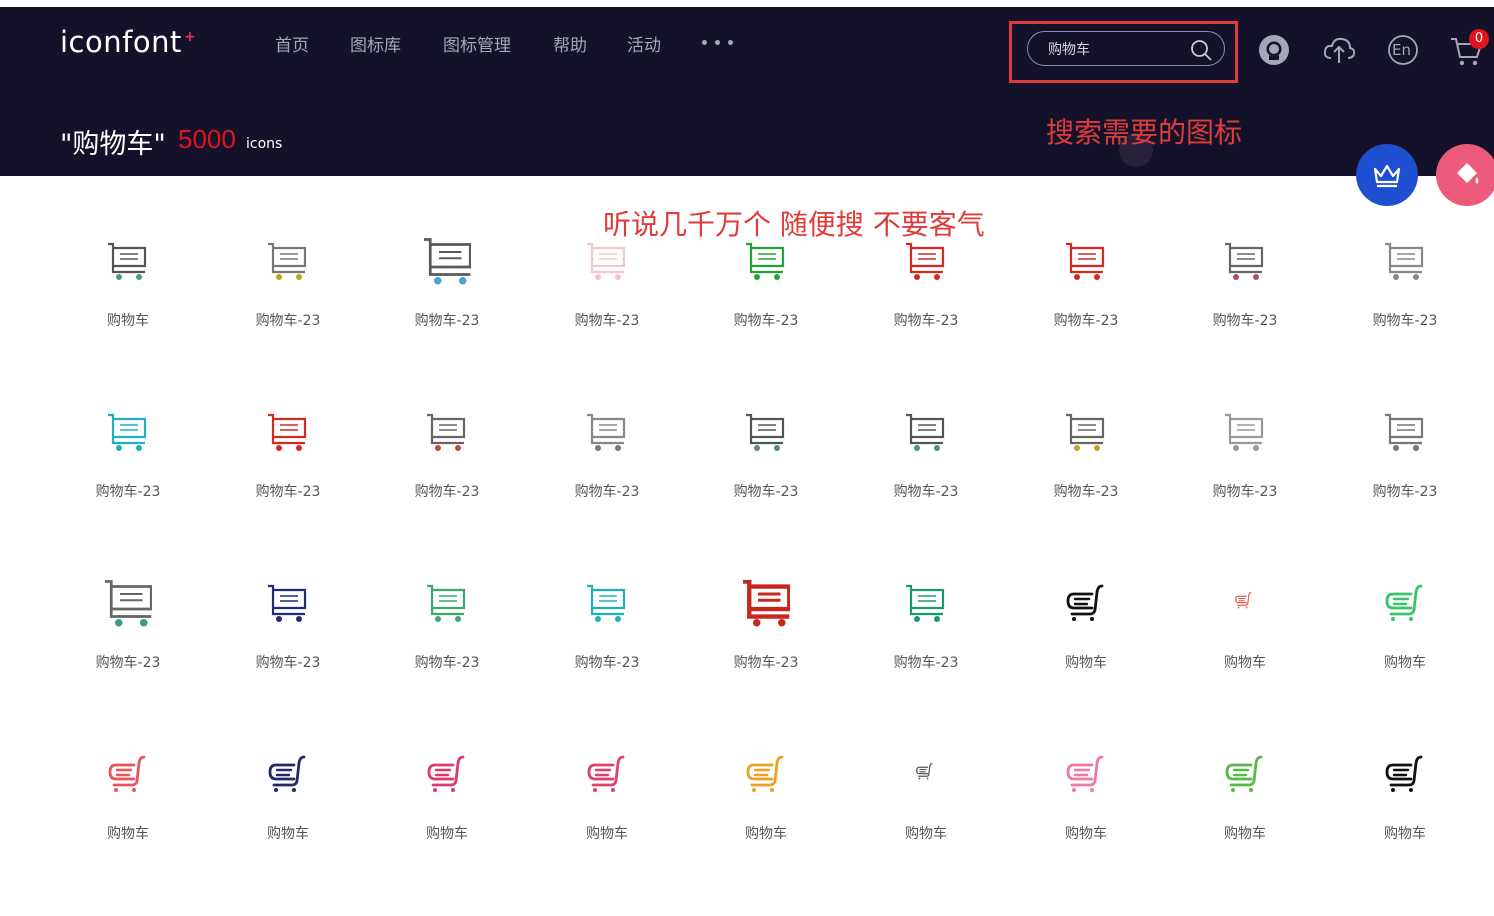  What do you see at coordinates (292, 43) in the screenshot?
I see `nav-home: 首页` at bounding box center [292, 43].